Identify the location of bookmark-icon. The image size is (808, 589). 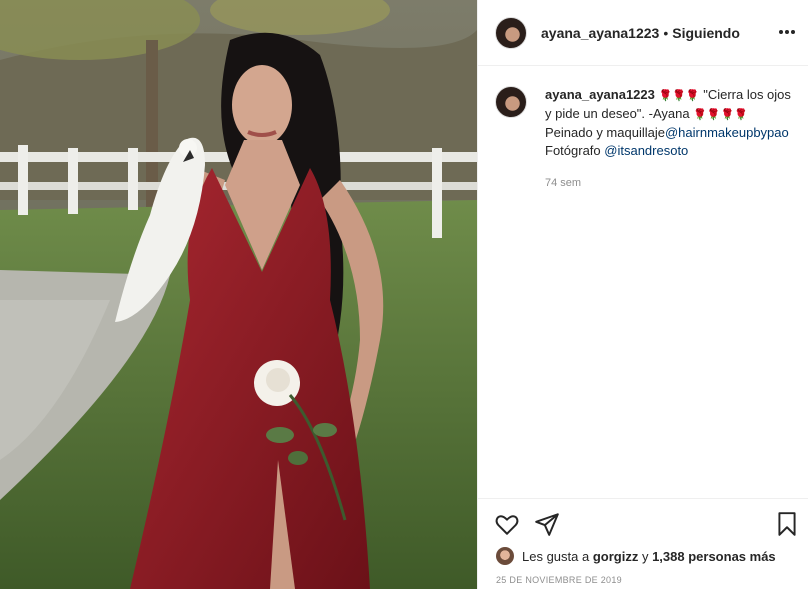
(787, 524).